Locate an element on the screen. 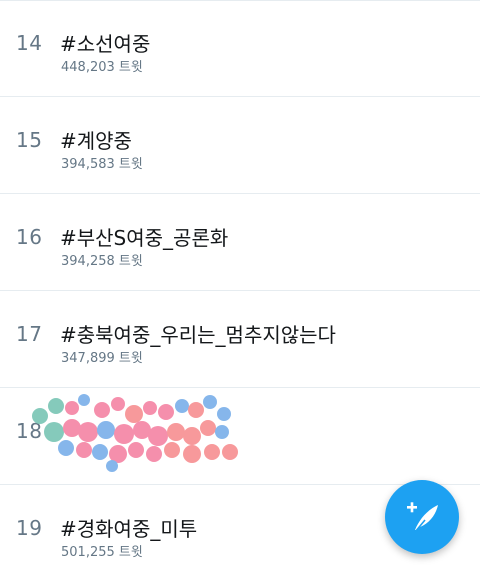  trend-tweet-count: 501,255 트윗 is located at coordinates (102, 552).